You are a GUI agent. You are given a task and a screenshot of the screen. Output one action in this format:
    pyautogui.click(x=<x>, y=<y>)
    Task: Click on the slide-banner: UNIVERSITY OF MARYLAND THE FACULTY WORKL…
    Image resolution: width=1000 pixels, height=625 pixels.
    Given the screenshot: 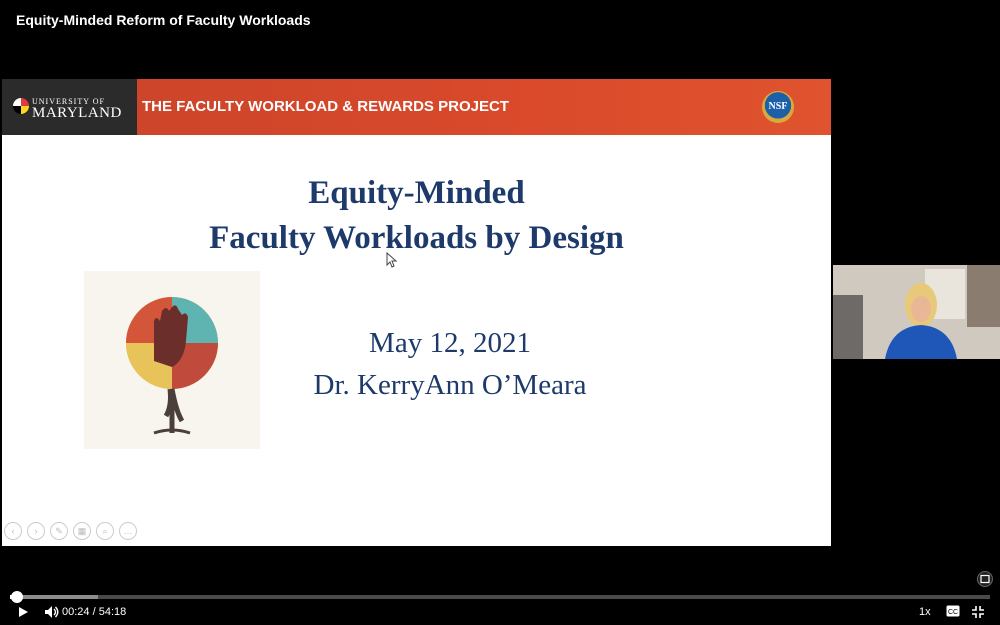 What is the action you would take?
    pyautogui.click(x=416, y=107)
    